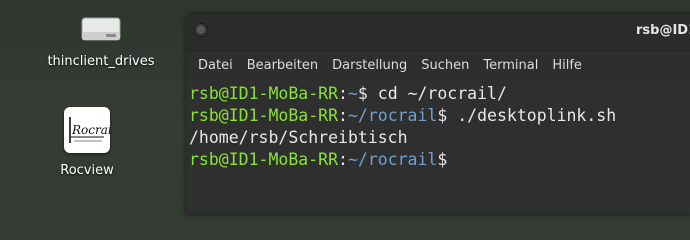 The height and width of the screenshot is (240, 690). I want to click on rocview-app-icon: Rocrail, so click(87, 130).